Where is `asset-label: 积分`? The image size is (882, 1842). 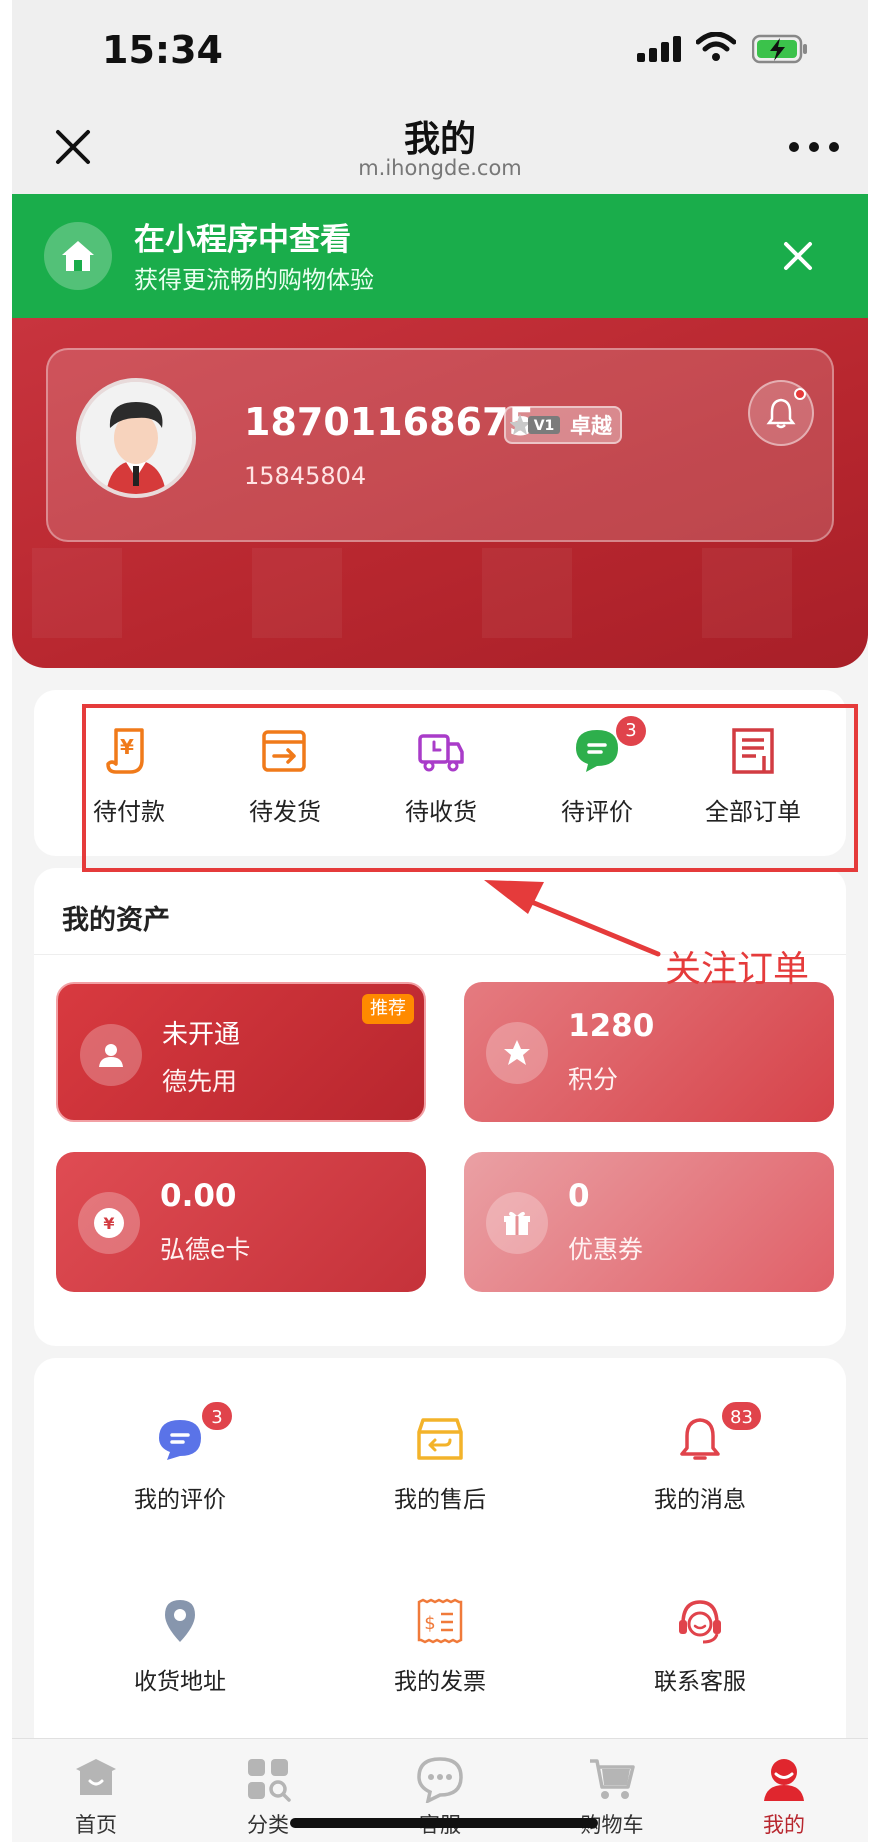
asset-label: 积分 is located at coordinates (593, 1079).